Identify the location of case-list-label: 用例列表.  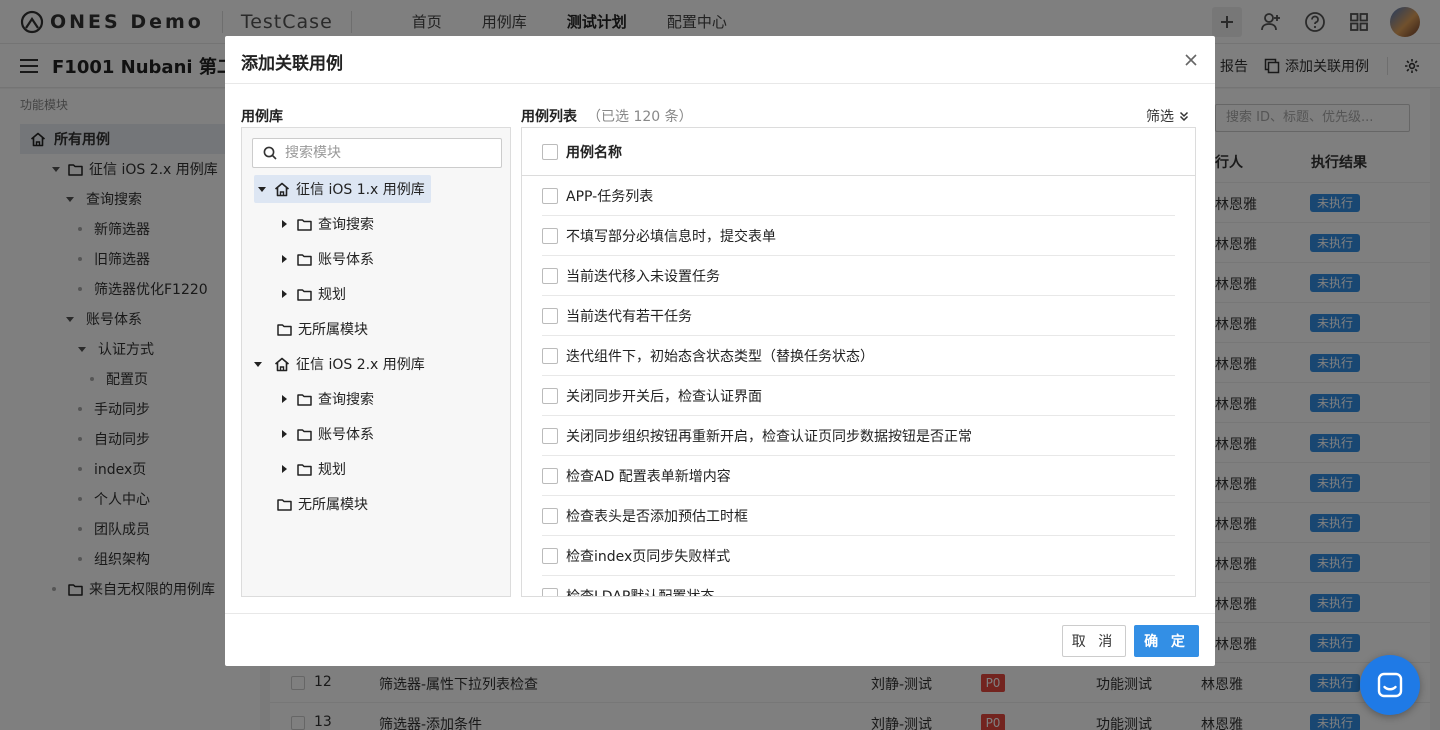
(549, 117).